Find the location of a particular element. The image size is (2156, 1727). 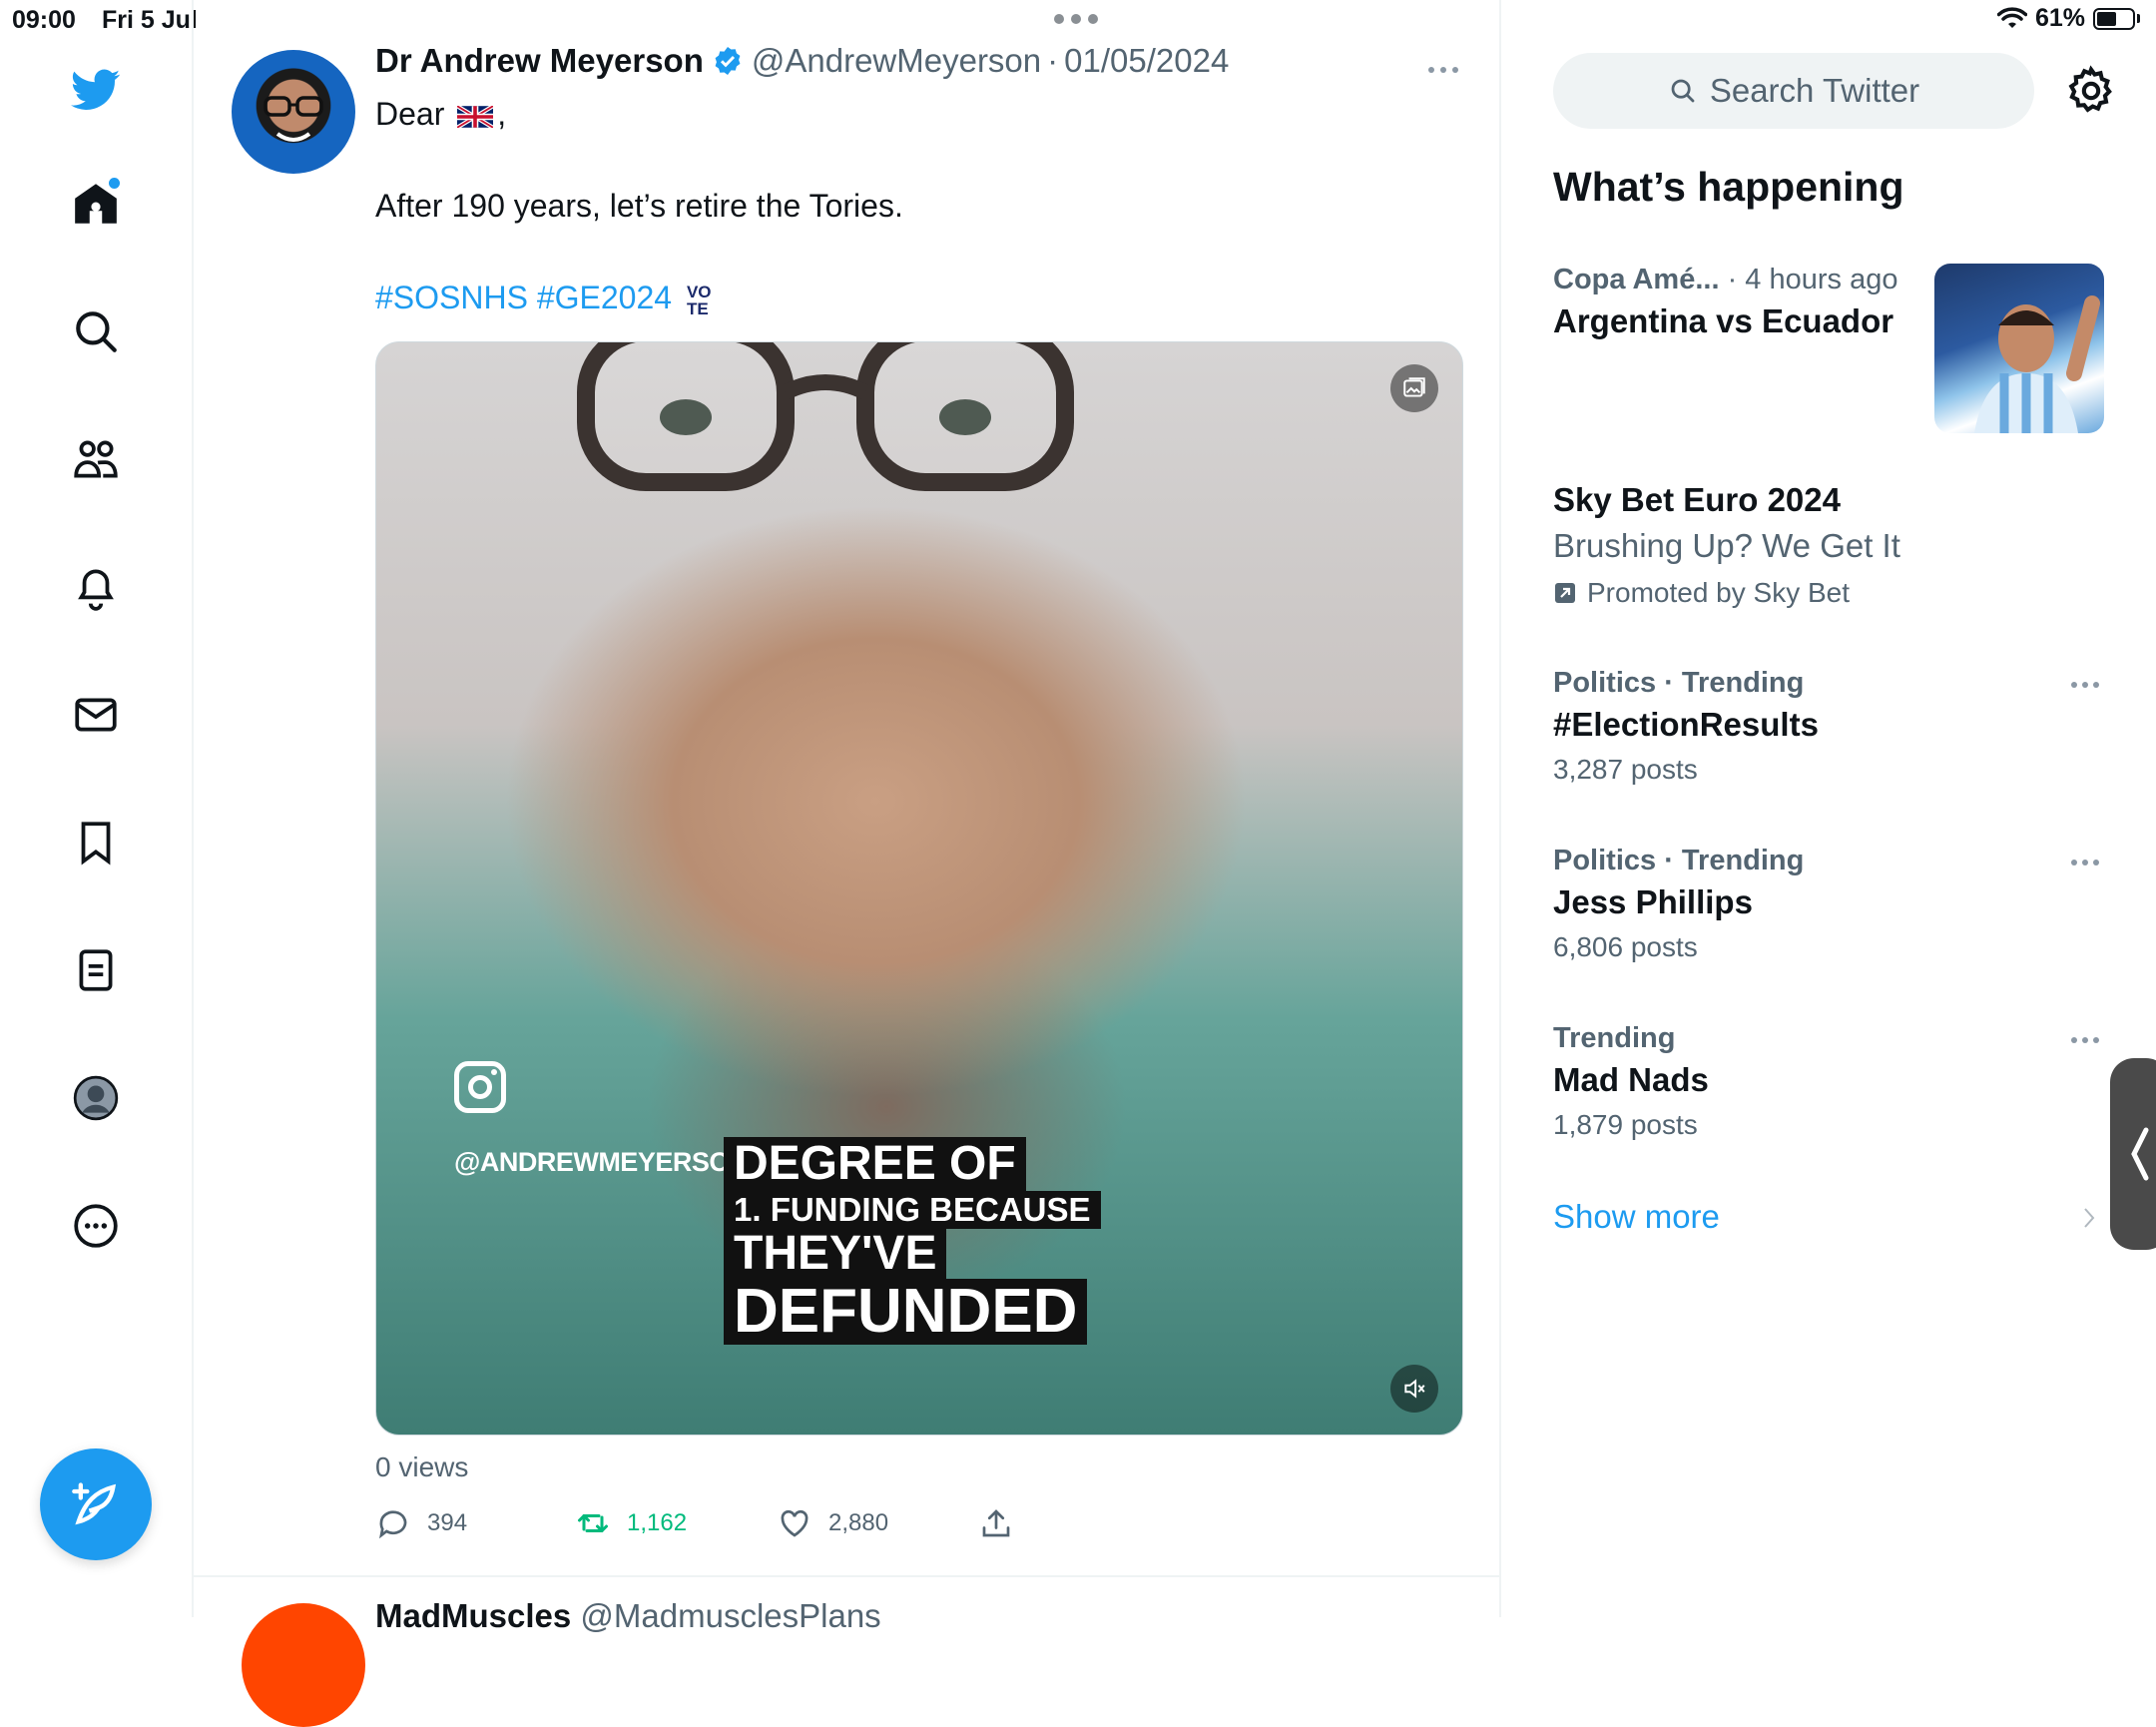

settings-gear-icon is located at coordinates (2091, 91).